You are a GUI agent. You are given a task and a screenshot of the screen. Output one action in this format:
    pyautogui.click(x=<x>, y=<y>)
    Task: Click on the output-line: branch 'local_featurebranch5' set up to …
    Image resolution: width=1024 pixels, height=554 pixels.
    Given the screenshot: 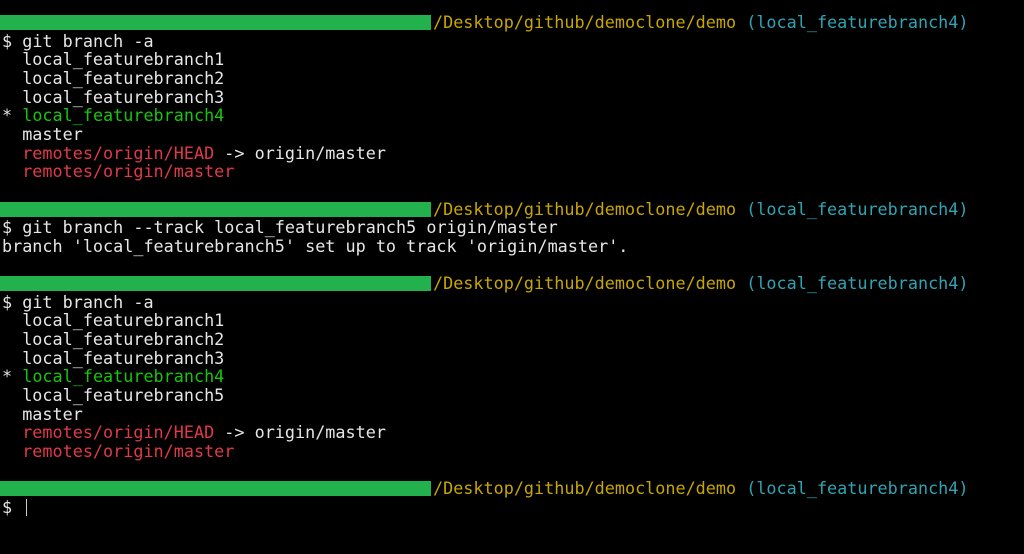 What is the action you would take?
    pyautogui.click(x=315, y=245)
    